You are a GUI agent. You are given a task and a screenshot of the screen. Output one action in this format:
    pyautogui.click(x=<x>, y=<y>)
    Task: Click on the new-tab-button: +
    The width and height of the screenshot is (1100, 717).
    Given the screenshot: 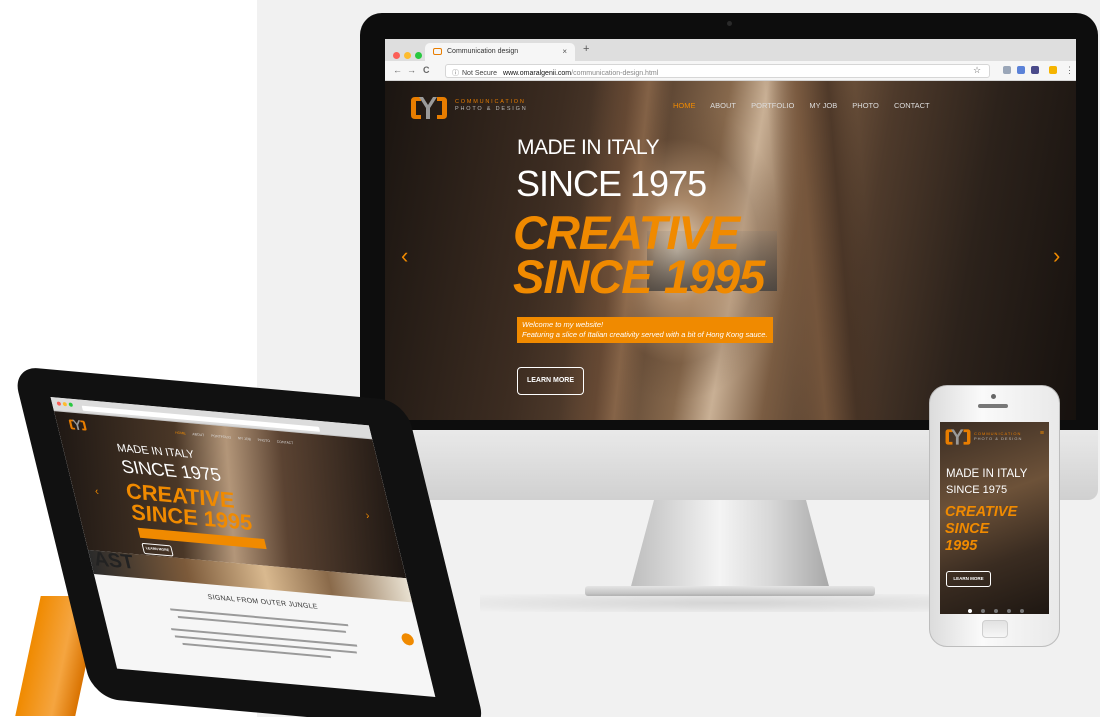 What is the action you would take?
    pyautogui.click(x=586, y=49)
    